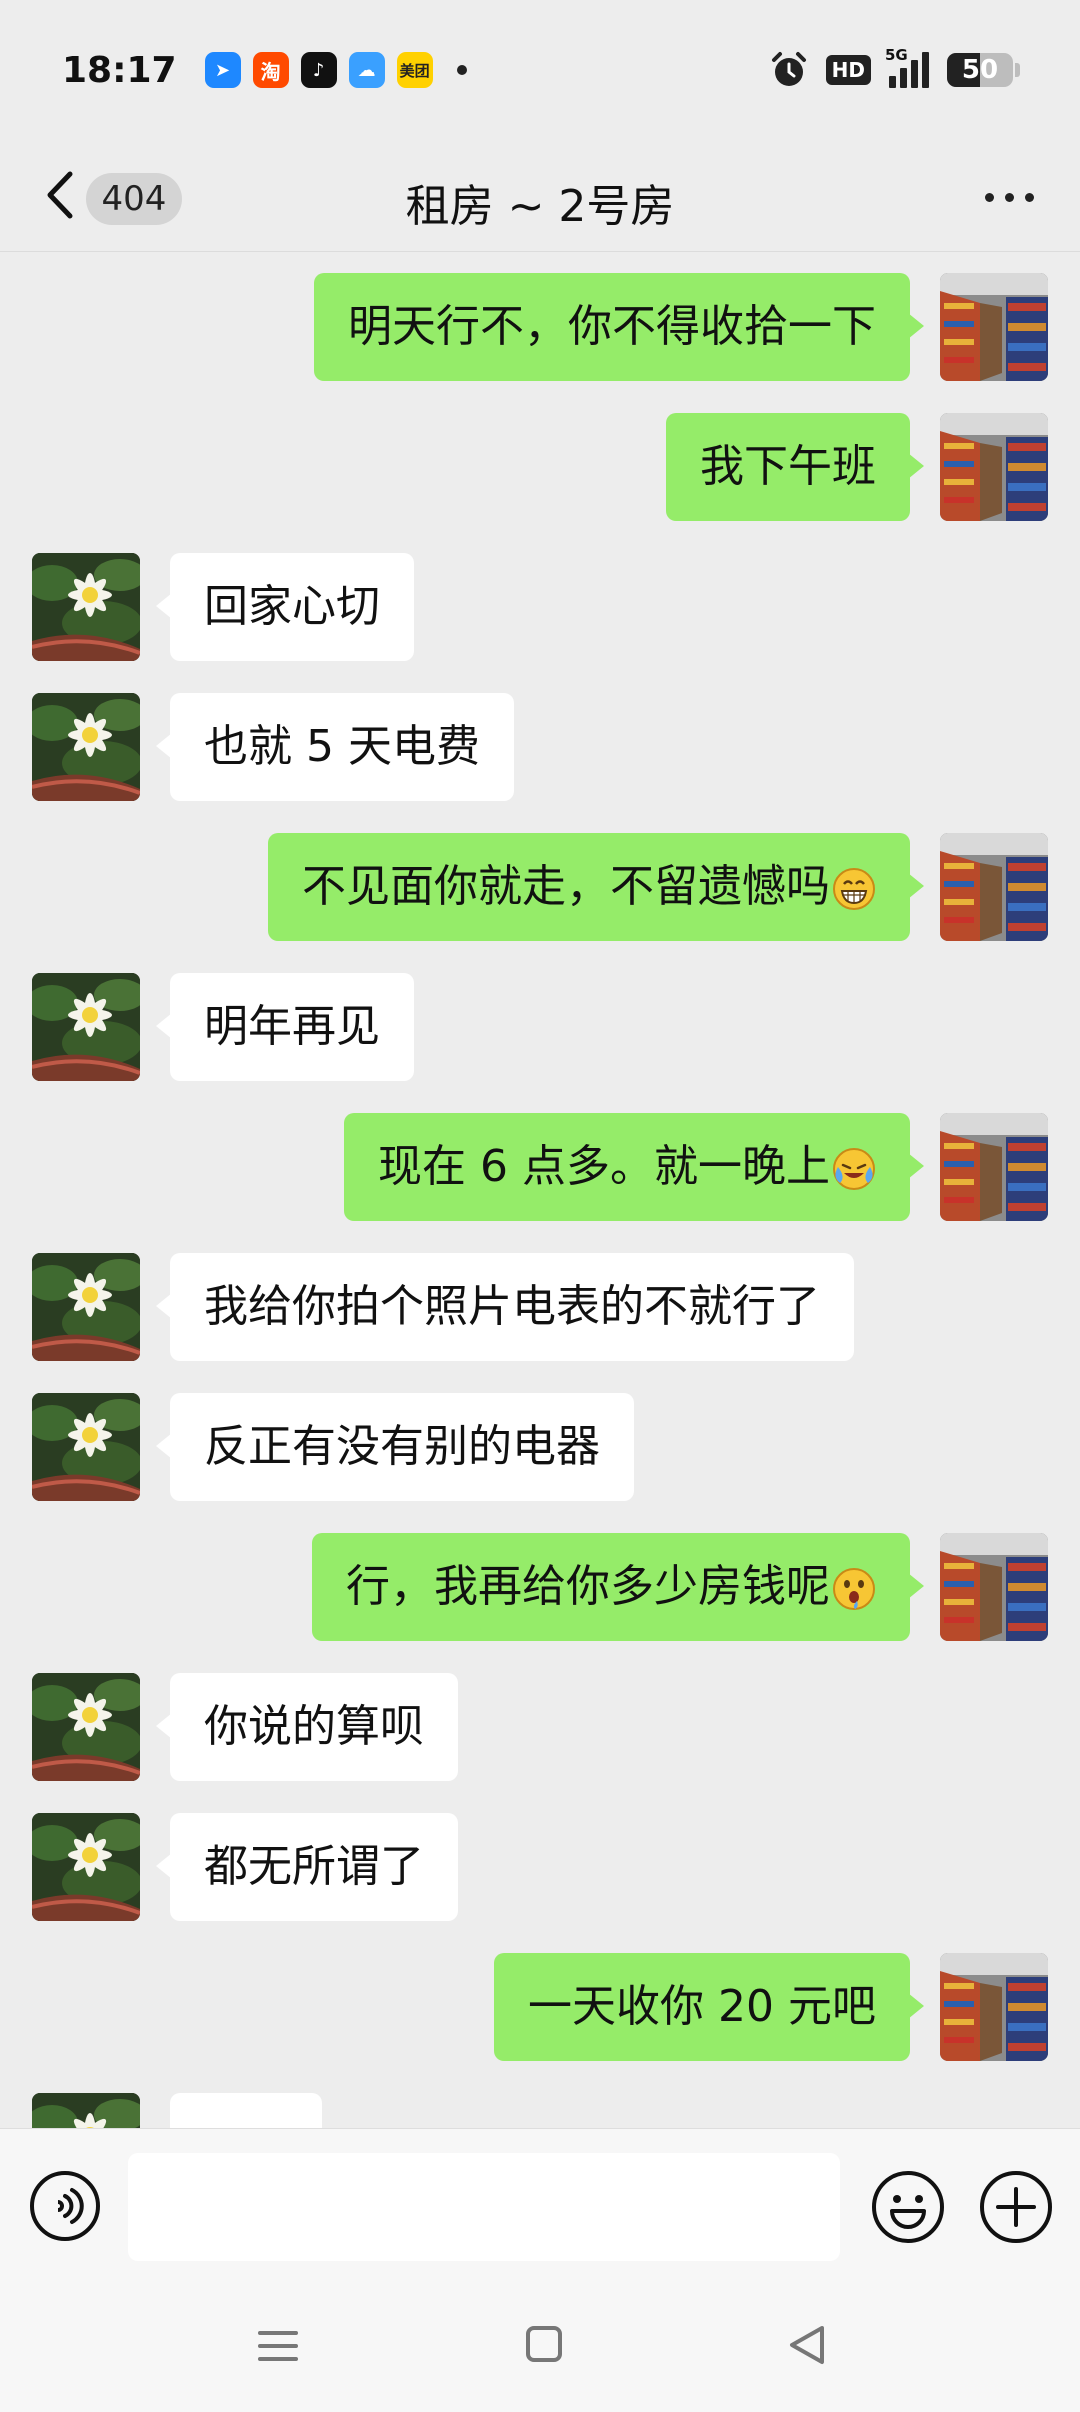 This screenshot has height=2412, width=1080. I want to click on outgoing-message: 不见面你就走，不留遗憾吗, so click(540, 887).